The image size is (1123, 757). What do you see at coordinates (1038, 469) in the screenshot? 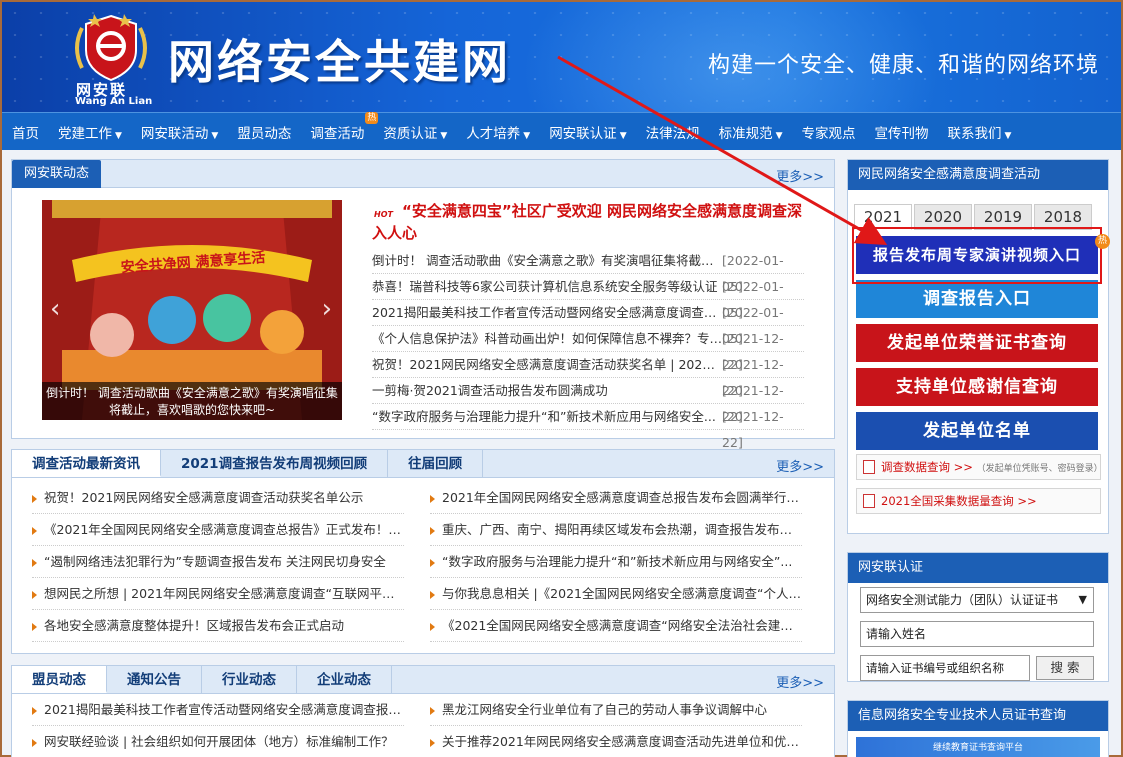
I see `data-query-note: （发起单位凭账号、密码登录）` at bounding box center [1038, 469].